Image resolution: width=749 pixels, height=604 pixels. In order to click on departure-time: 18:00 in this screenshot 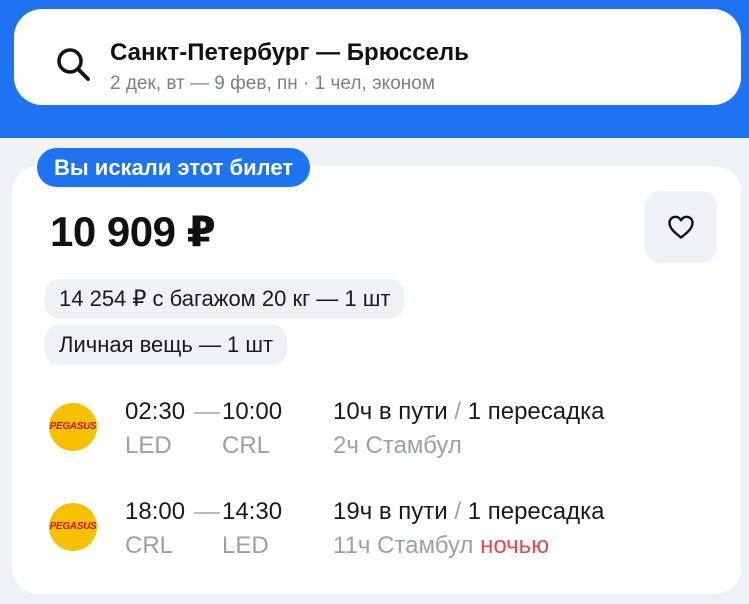, I will do `click(155, 511)`.